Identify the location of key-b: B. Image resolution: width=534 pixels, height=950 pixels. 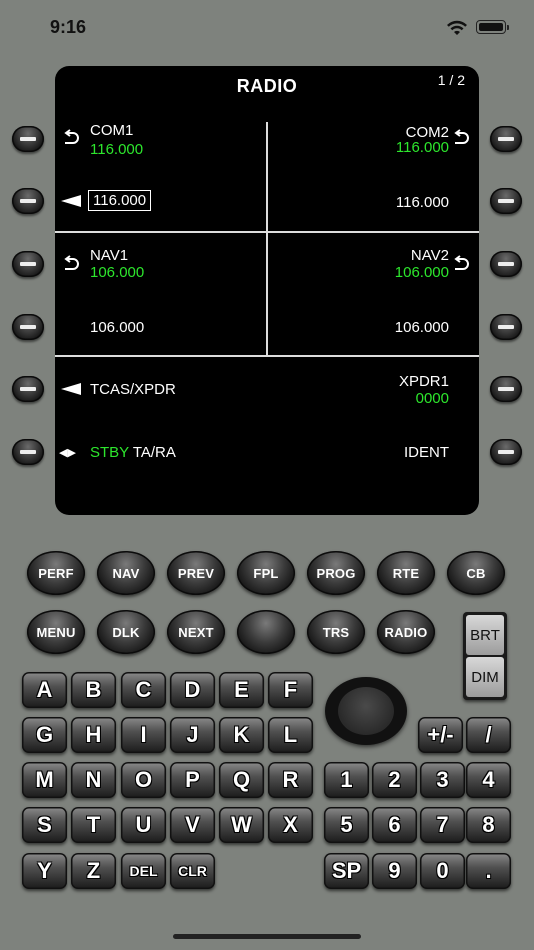
(93, 690).